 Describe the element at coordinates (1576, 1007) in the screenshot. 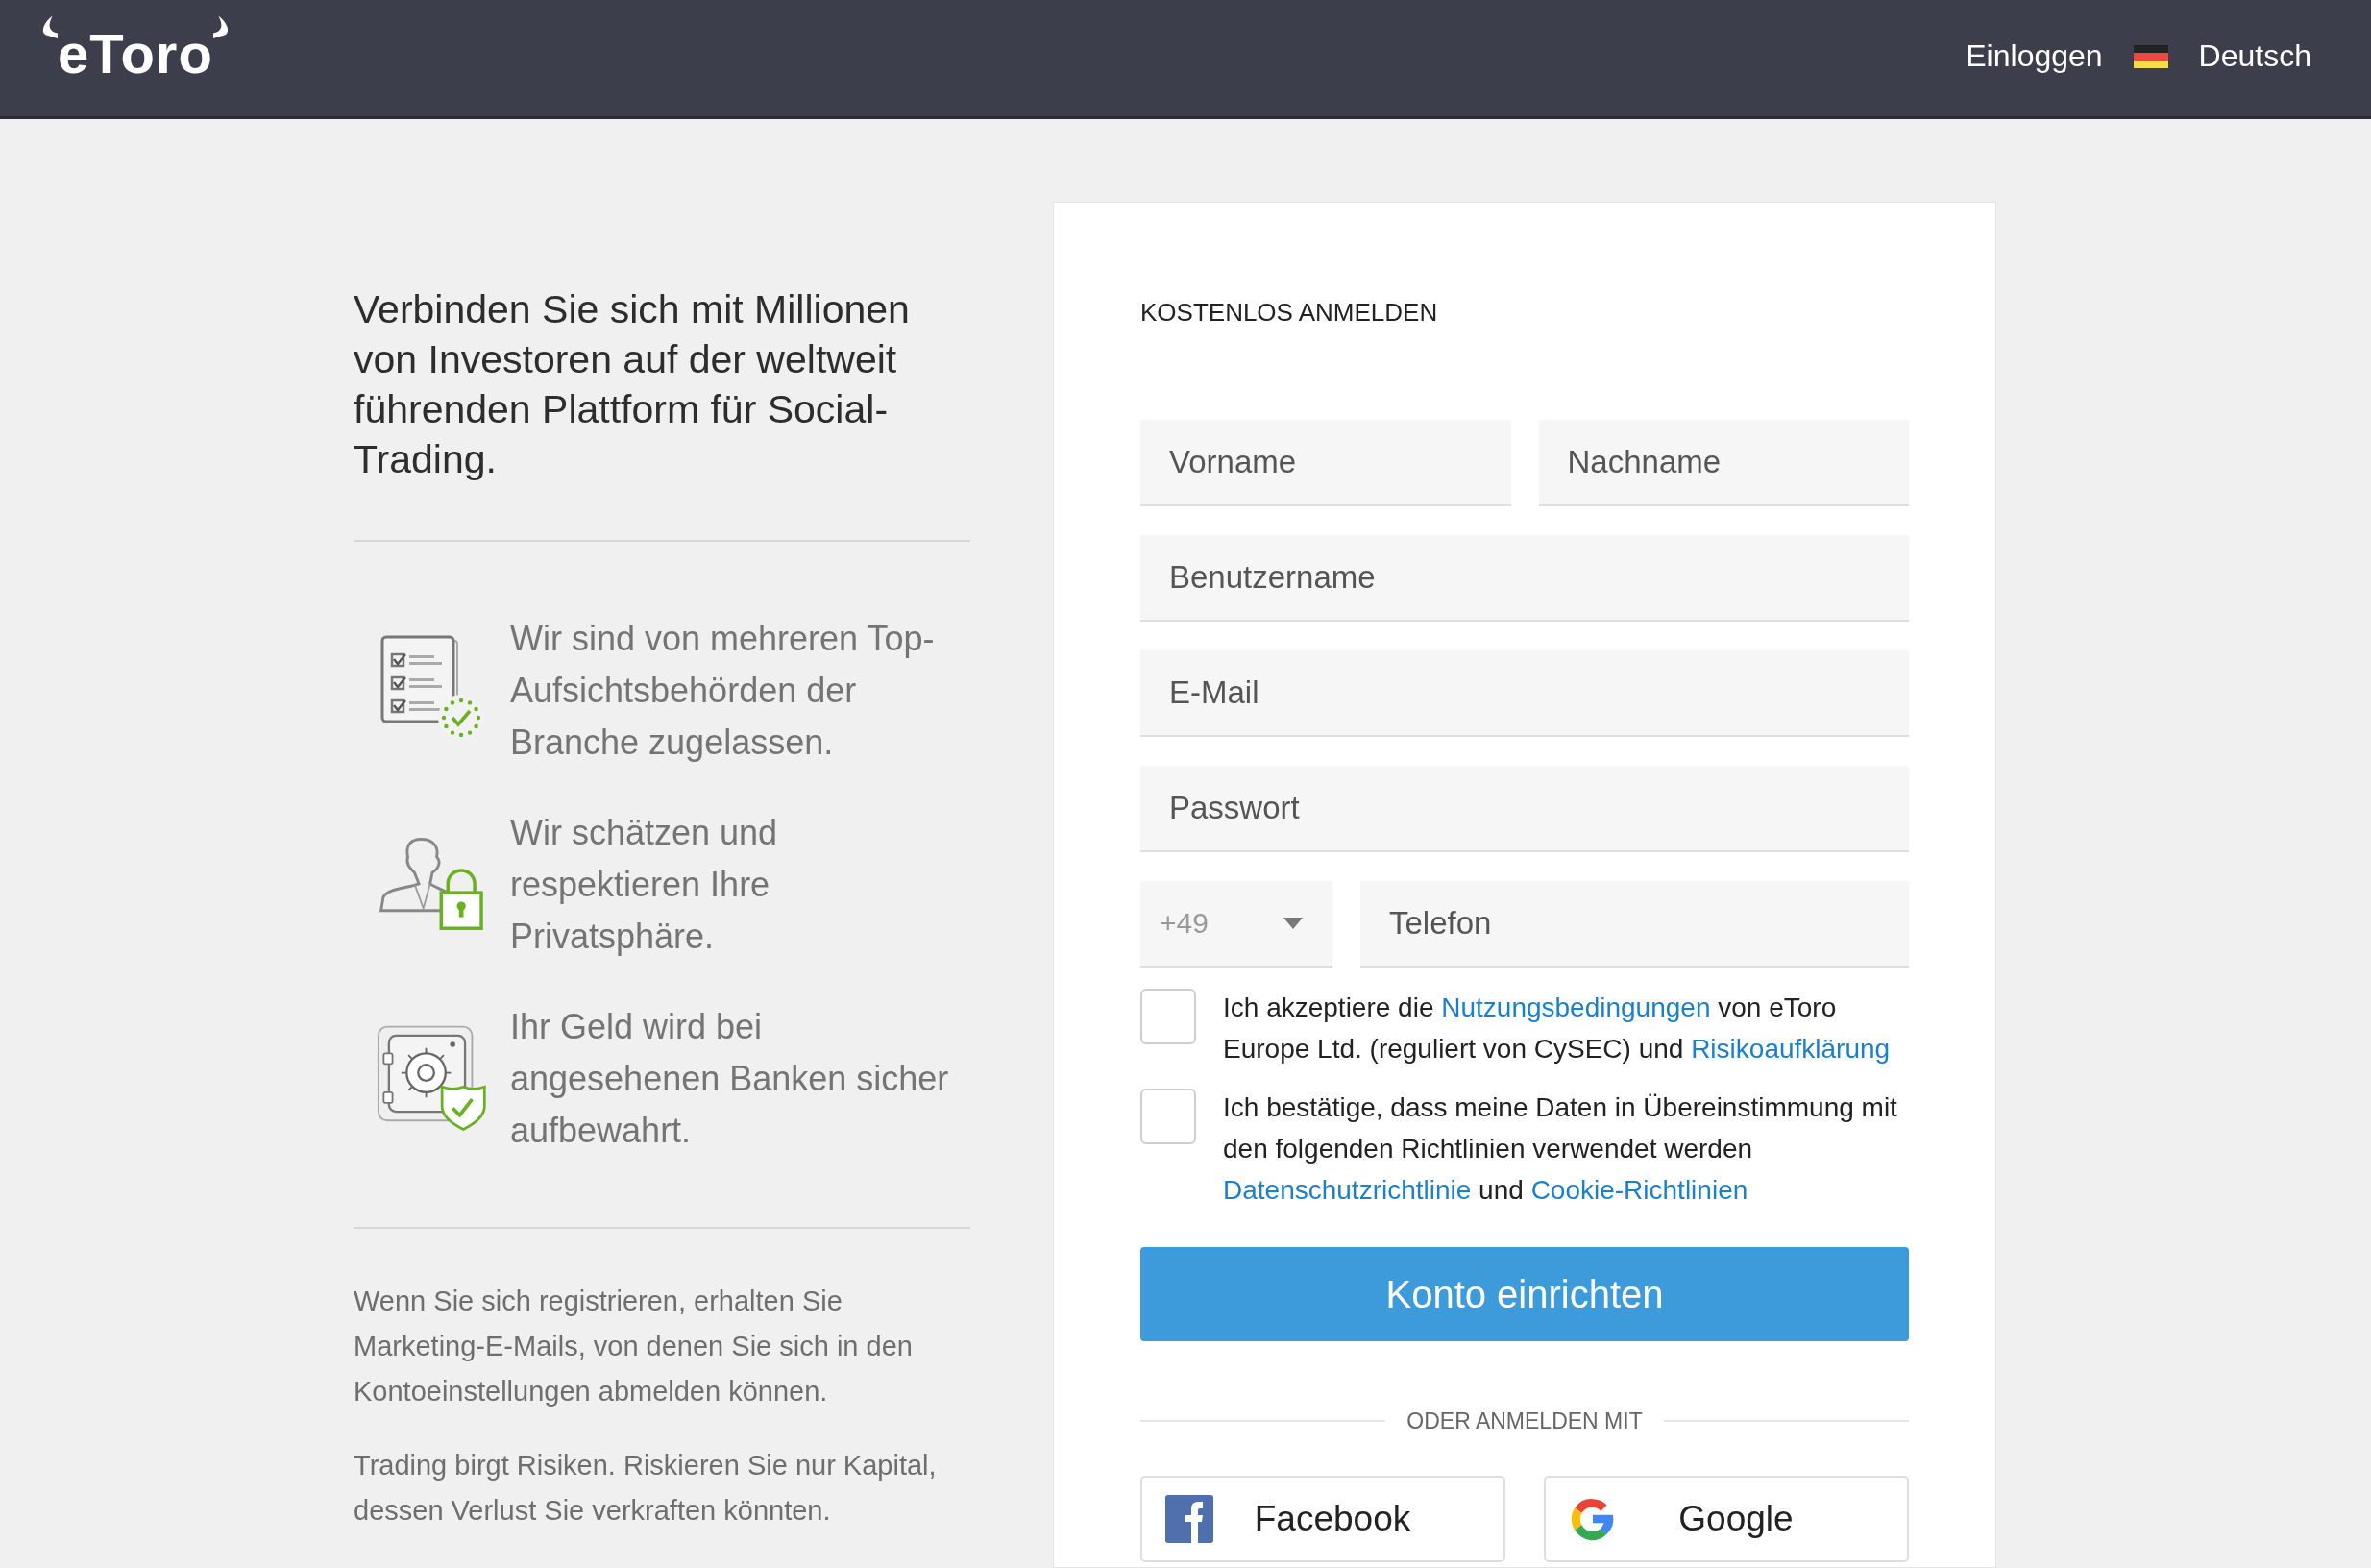

I see `text-link: Nutzungsbedingungen` at that location.